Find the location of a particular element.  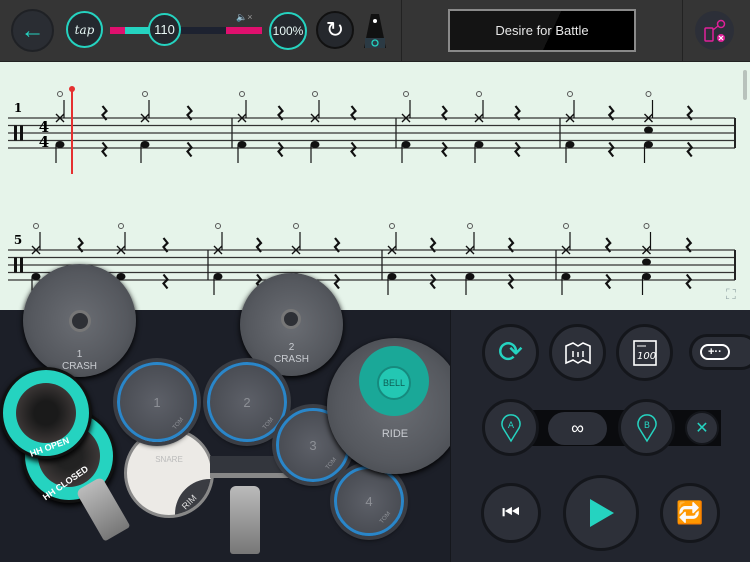

play-icon is located at coordinates (602, 513).